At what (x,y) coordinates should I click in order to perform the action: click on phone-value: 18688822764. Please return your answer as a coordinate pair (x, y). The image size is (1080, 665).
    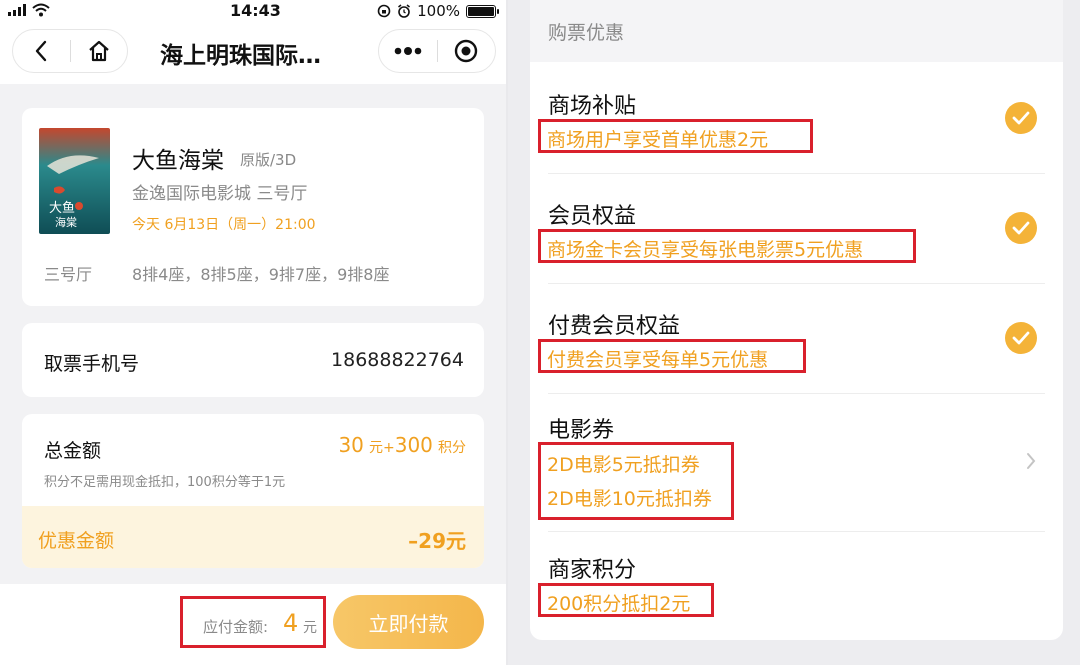
    Looking at the image, I should click on (397, 360).